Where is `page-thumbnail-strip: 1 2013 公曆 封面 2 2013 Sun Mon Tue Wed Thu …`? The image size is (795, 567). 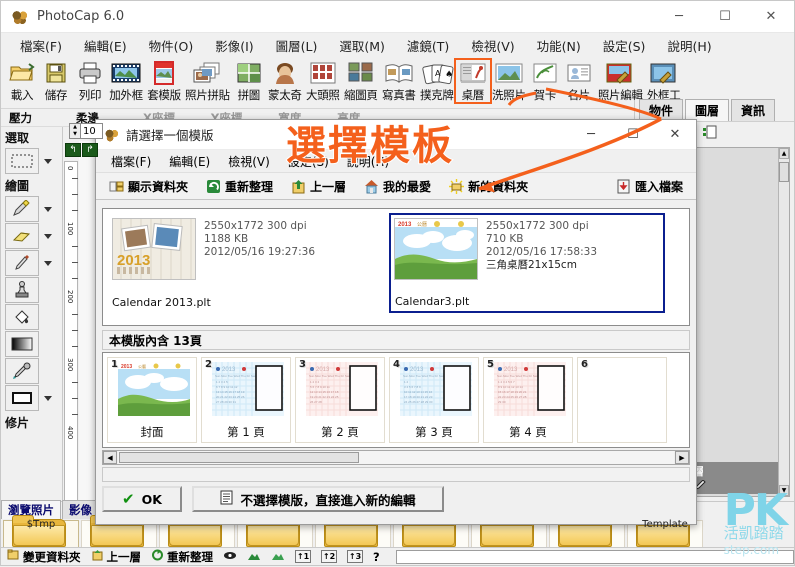
page-thumbnail-strip: 1 2013 公曆 封面 2 2013 Sun Mon Tue Wed Thu … is located at coordinates (396, 400).